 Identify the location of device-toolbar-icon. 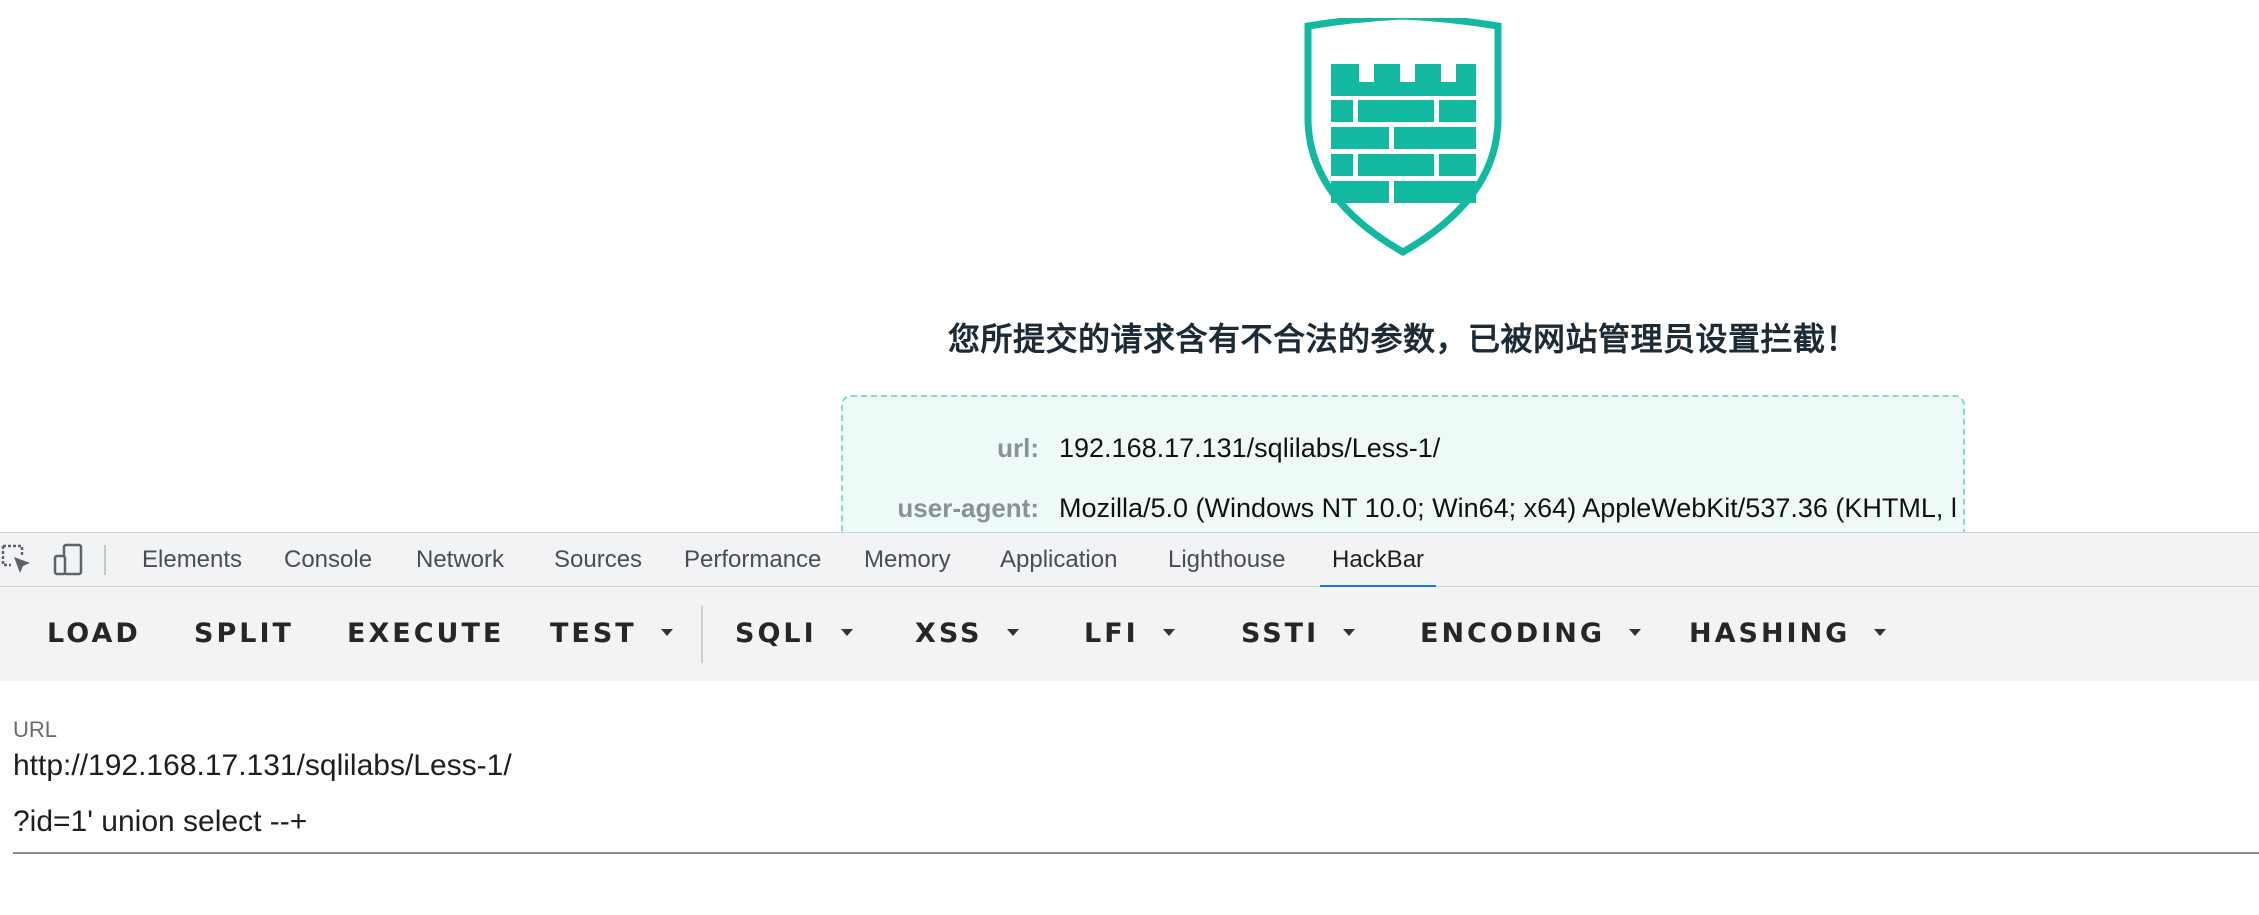
(69, 560).